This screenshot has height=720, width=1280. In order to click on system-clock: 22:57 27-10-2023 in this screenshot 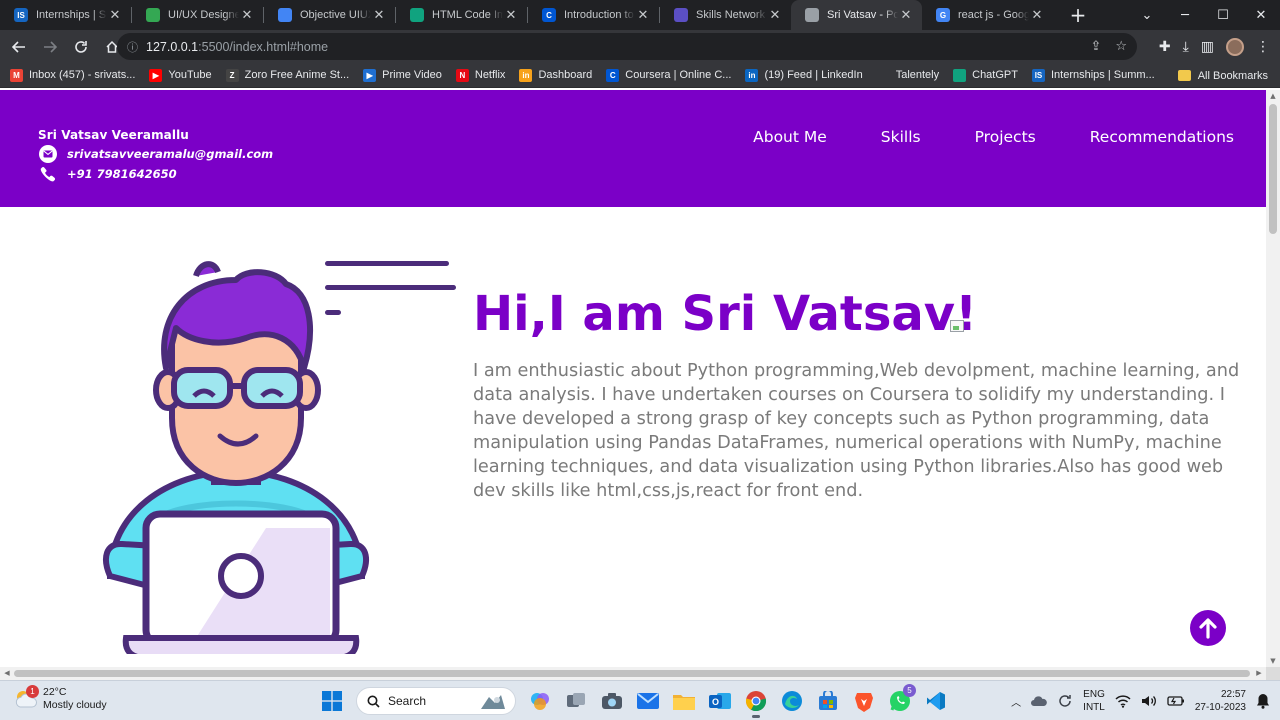, I will do `click(1220, 701)`.